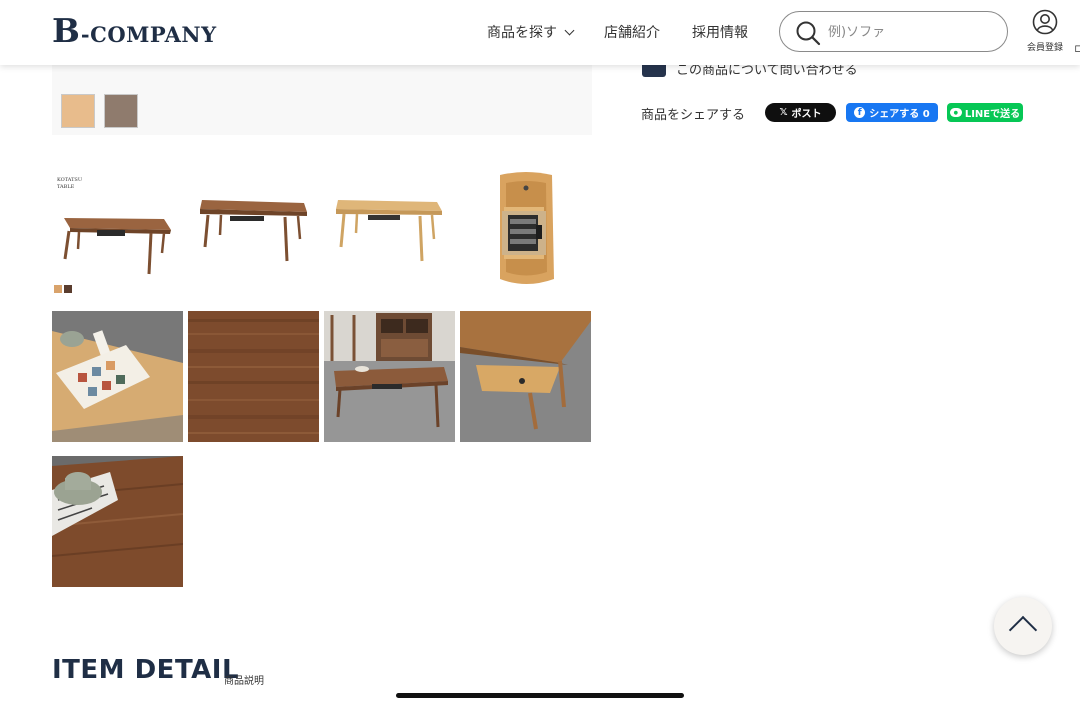 This screenshot has width=1080, height=707. What do you see at coordinates (860, 112) in the screenshot?
I see `facebook-icon: f` at bounding box center [860, 112].